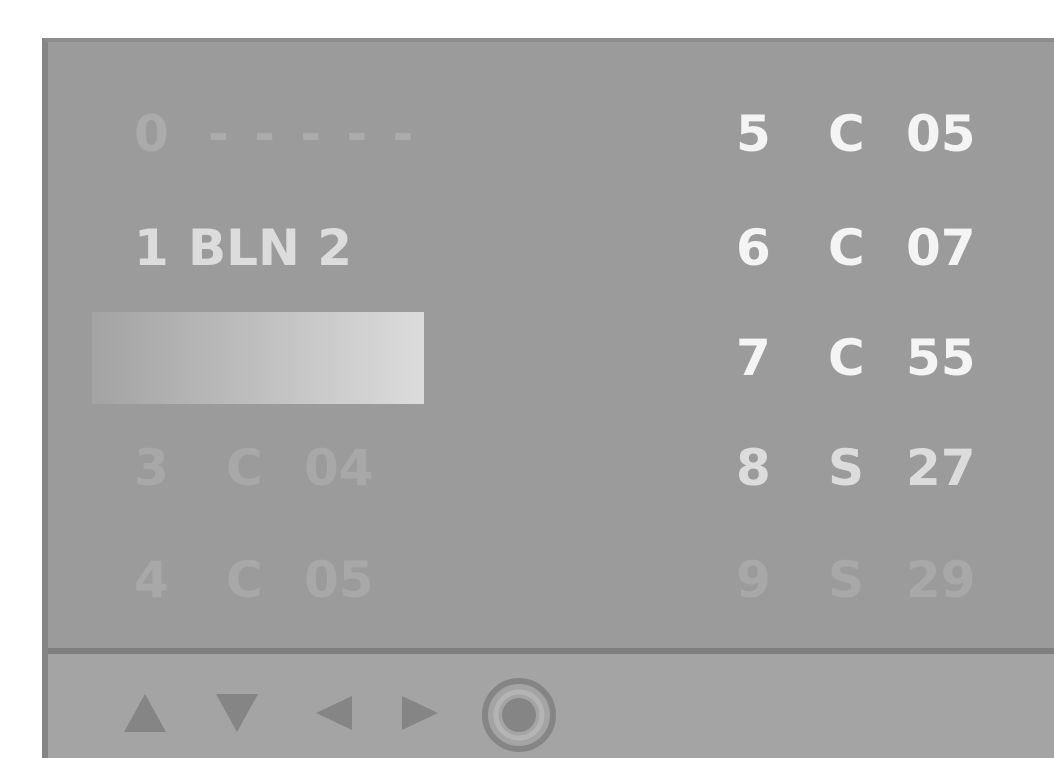 The height and width of the screenshot is (758, 1054). I want to click on channel-row-7: 7 C 55, so click(856, 358).